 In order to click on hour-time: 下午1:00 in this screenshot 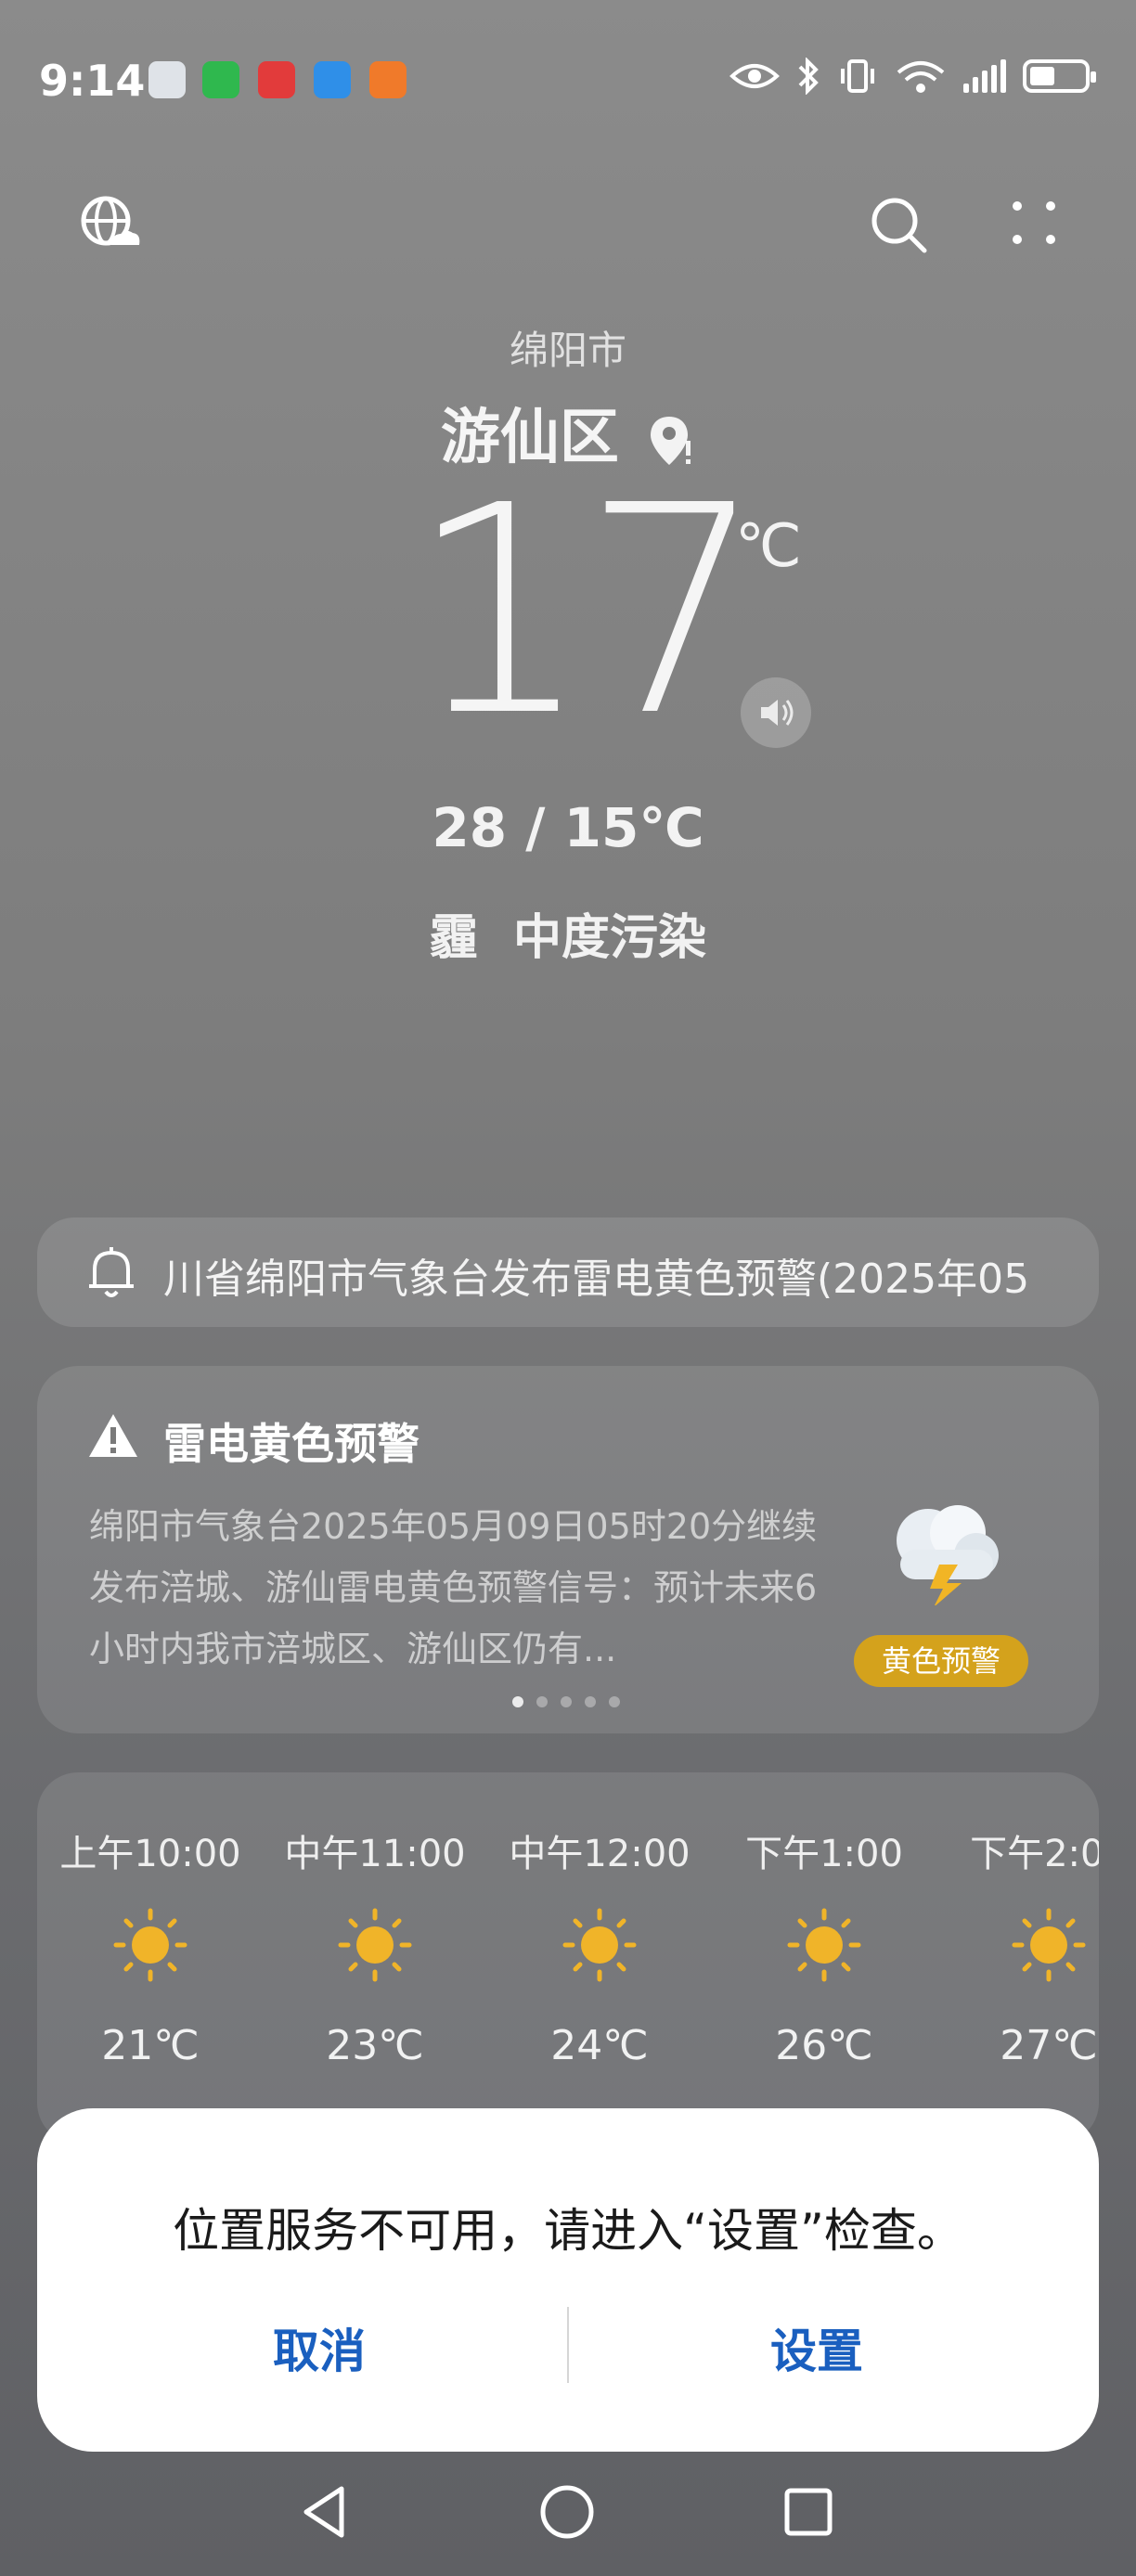, I will do `click(824, 1854)`.